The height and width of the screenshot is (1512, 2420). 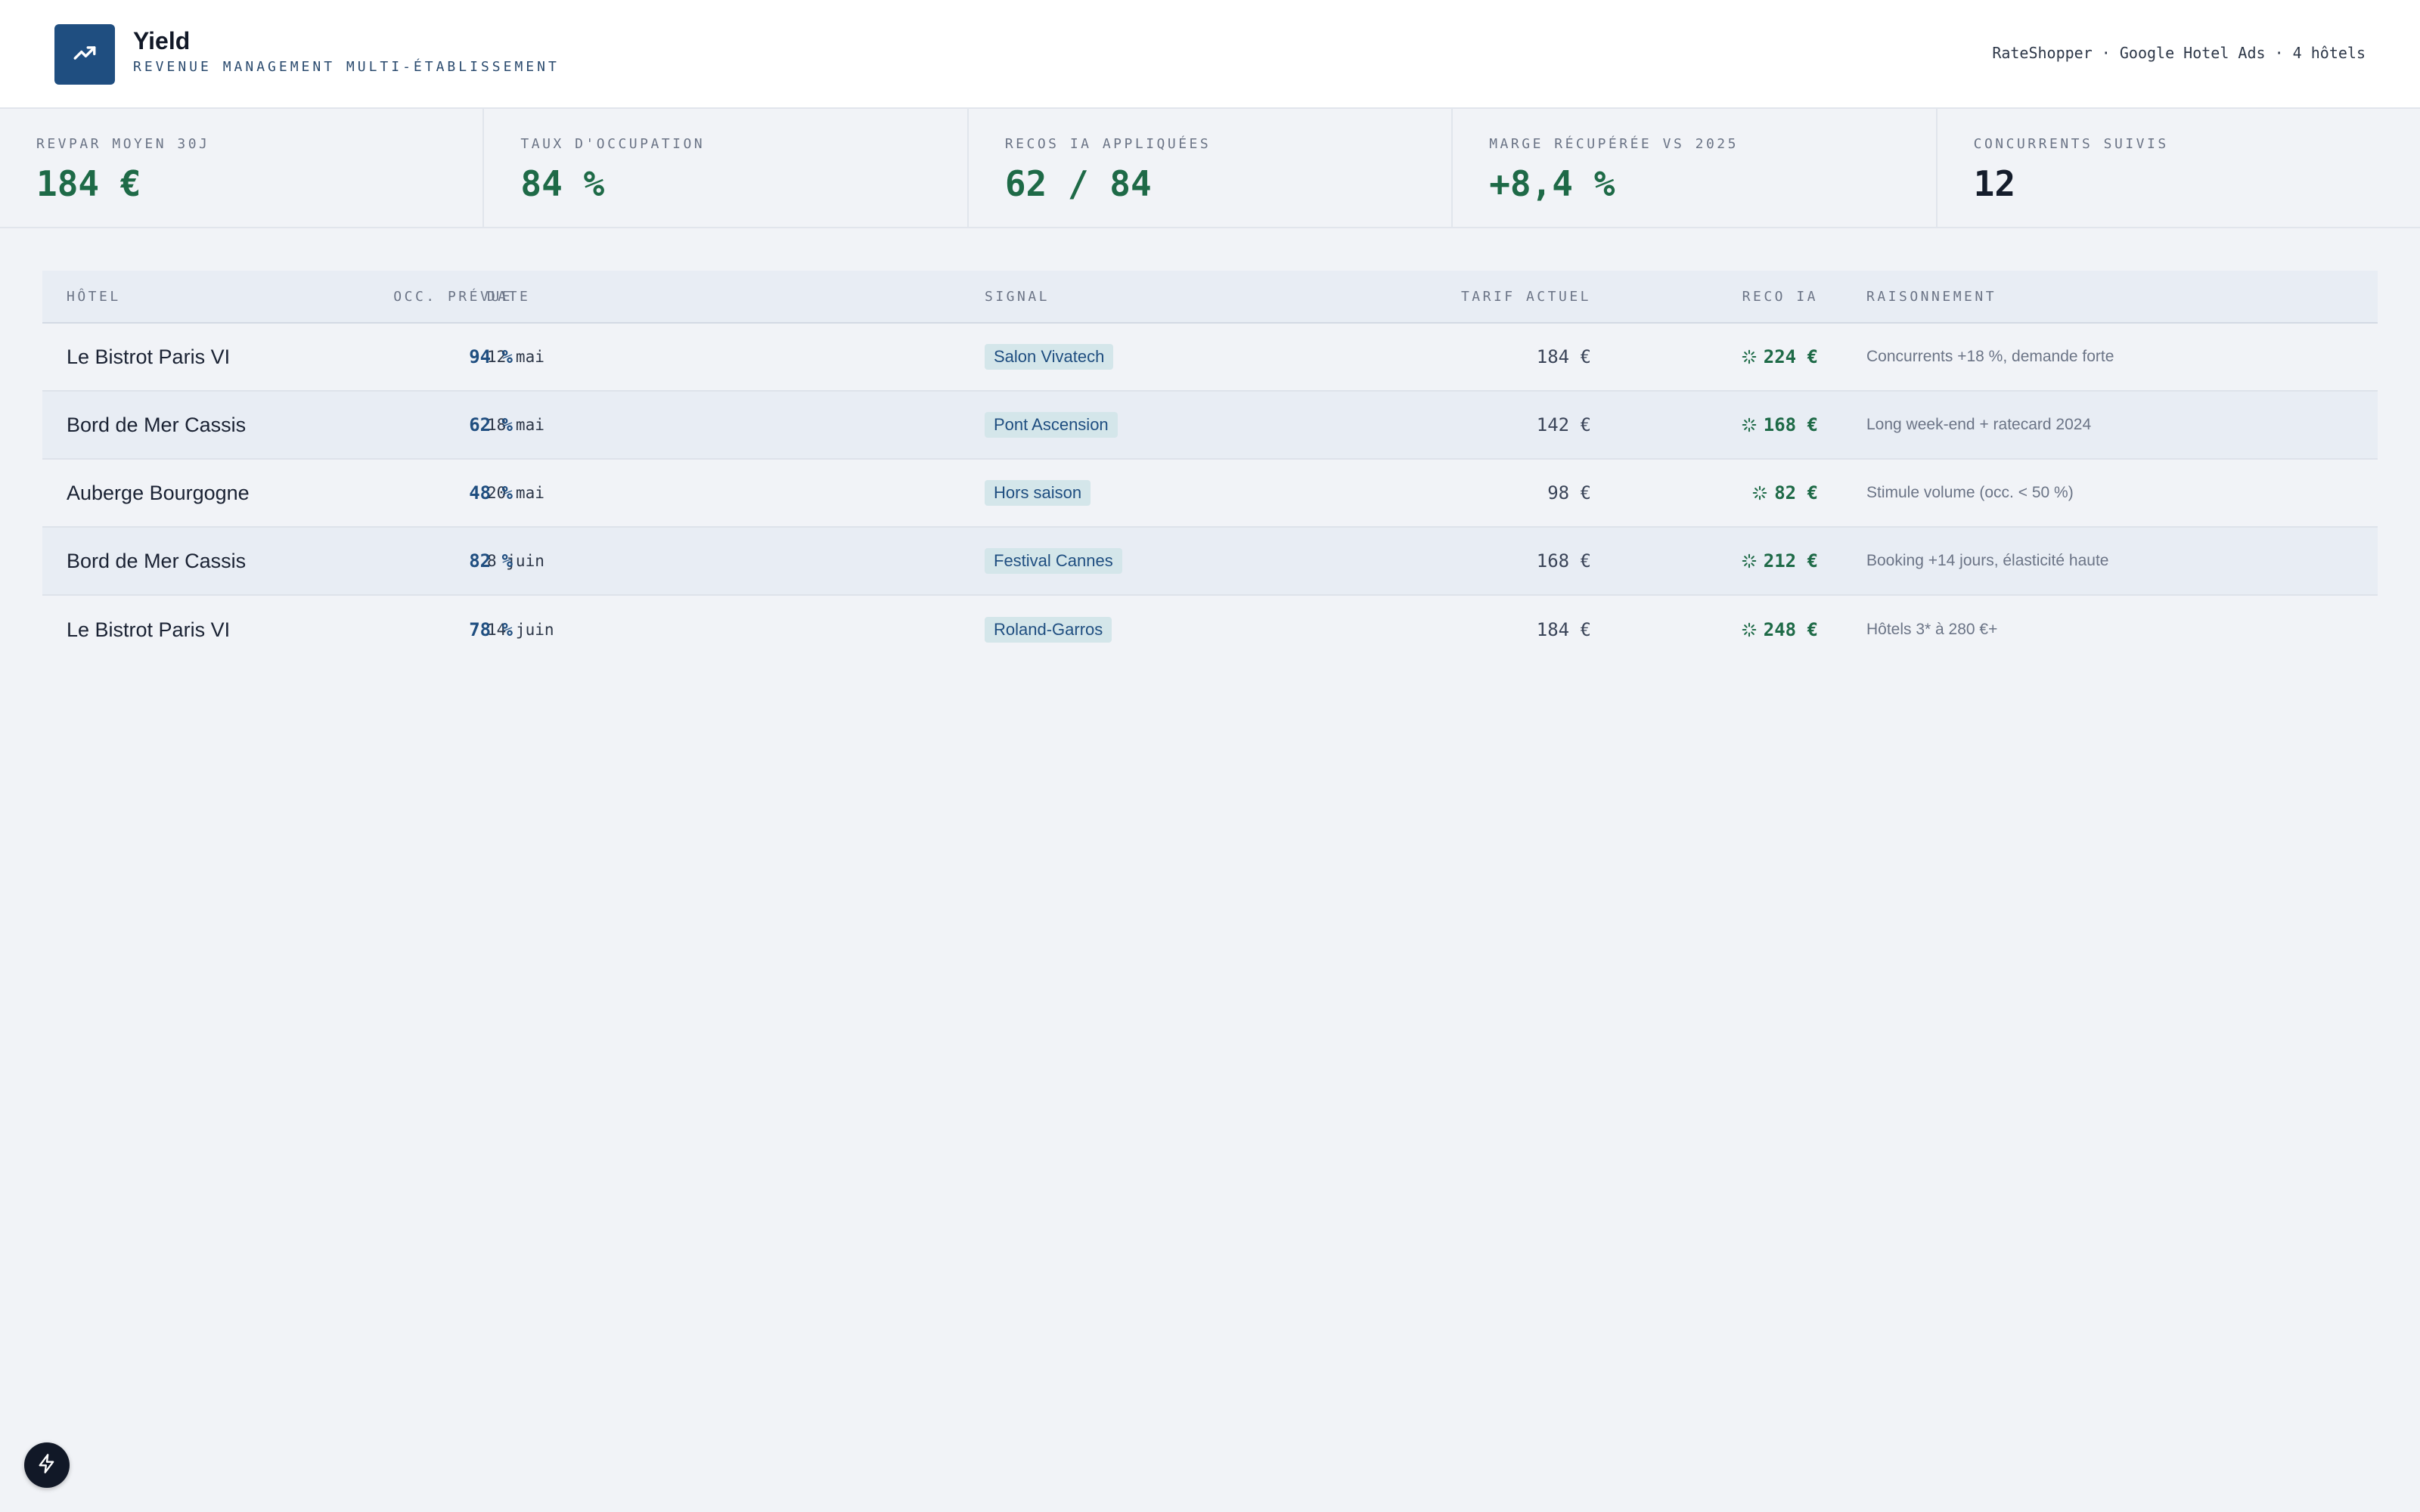 What do you see at coordinates (242, 168) in the screenshot?
I see `kpi-revpar: REVPAR MOYEN 30J 184 €` at bounding box center [242, 168].